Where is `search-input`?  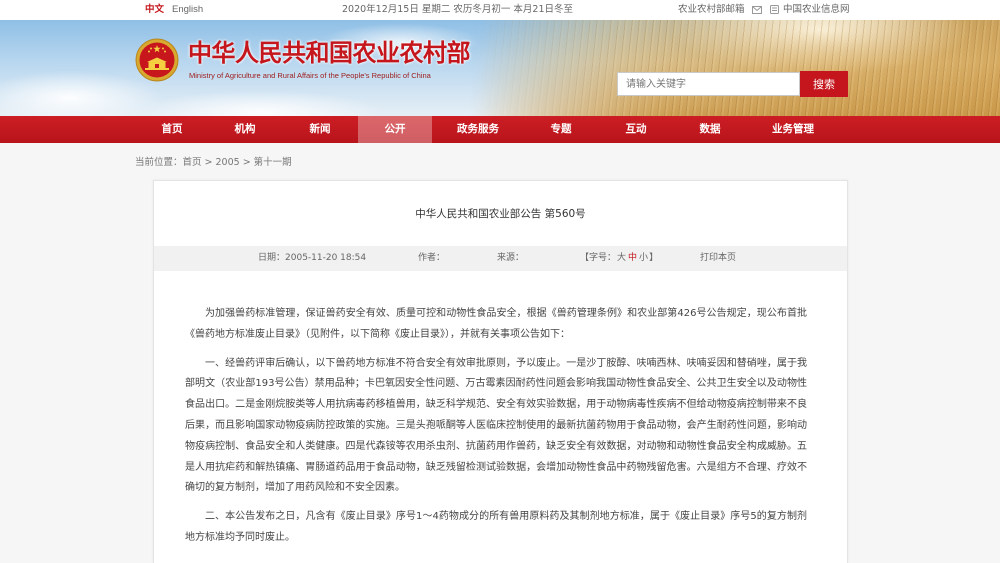
search-input is located at coordinates (708, 84).